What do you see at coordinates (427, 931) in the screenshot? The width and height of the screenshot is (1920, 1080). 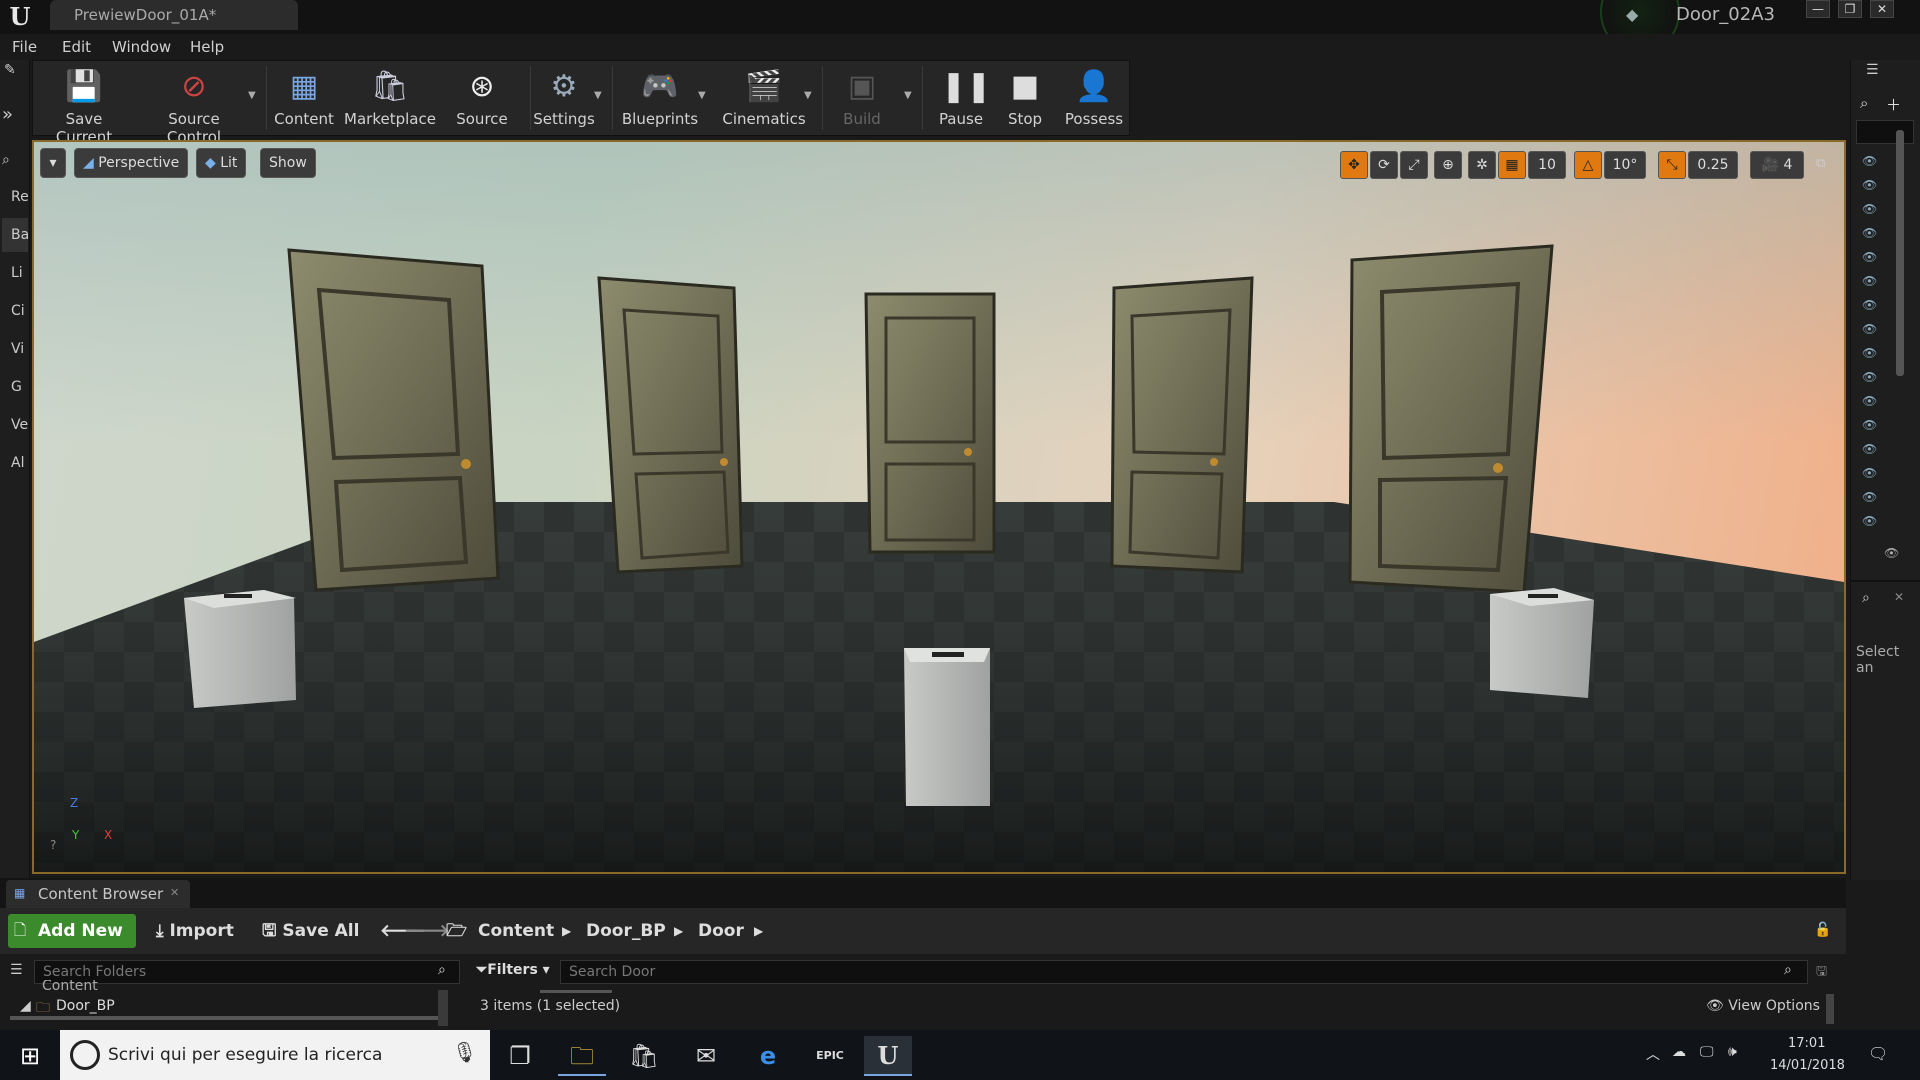 I see `forward-arrow-icon: 🡒` at bounding box center [427, 931].